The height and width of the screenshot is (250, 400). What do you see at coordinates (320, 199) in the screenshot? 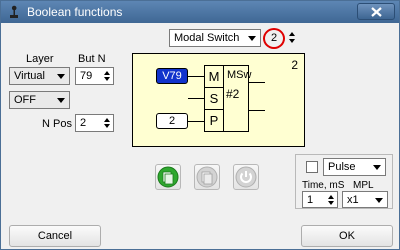
I see `time-spinbox: 1` at bounding box center [320, 199].